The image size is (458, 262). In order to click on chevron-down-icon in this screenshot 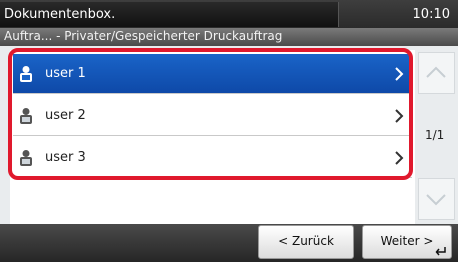, I will do `click(436, 200)`.